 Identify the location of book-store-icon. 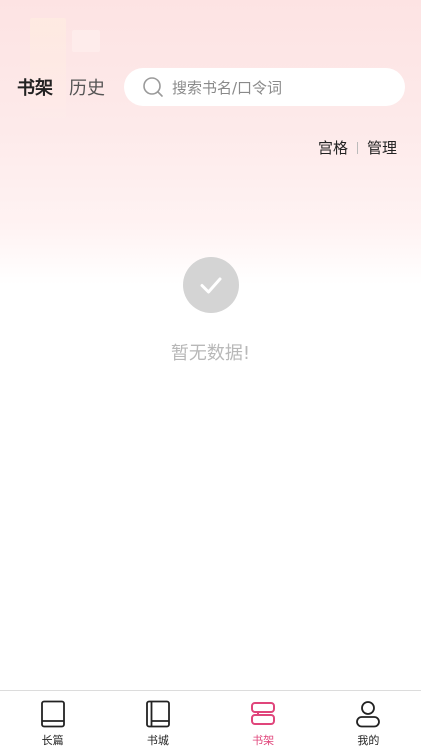
(158, 714).